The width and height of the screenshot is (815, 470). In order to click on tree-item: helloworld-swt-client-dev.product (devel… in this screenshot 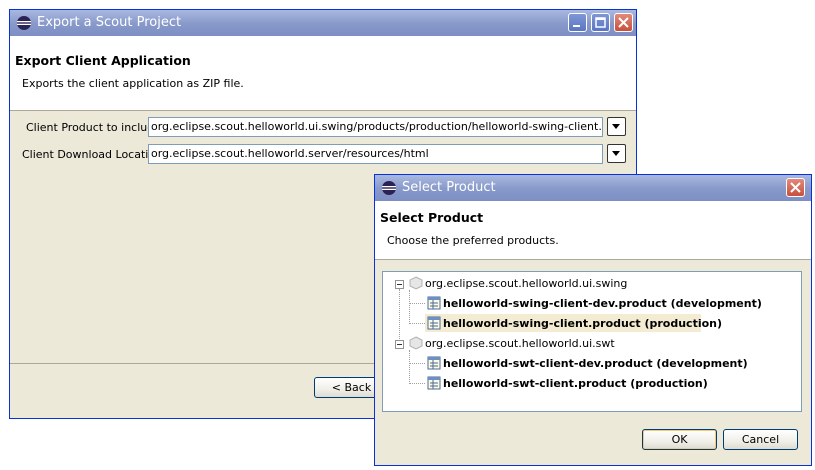, I will do `click(595, 363)`.